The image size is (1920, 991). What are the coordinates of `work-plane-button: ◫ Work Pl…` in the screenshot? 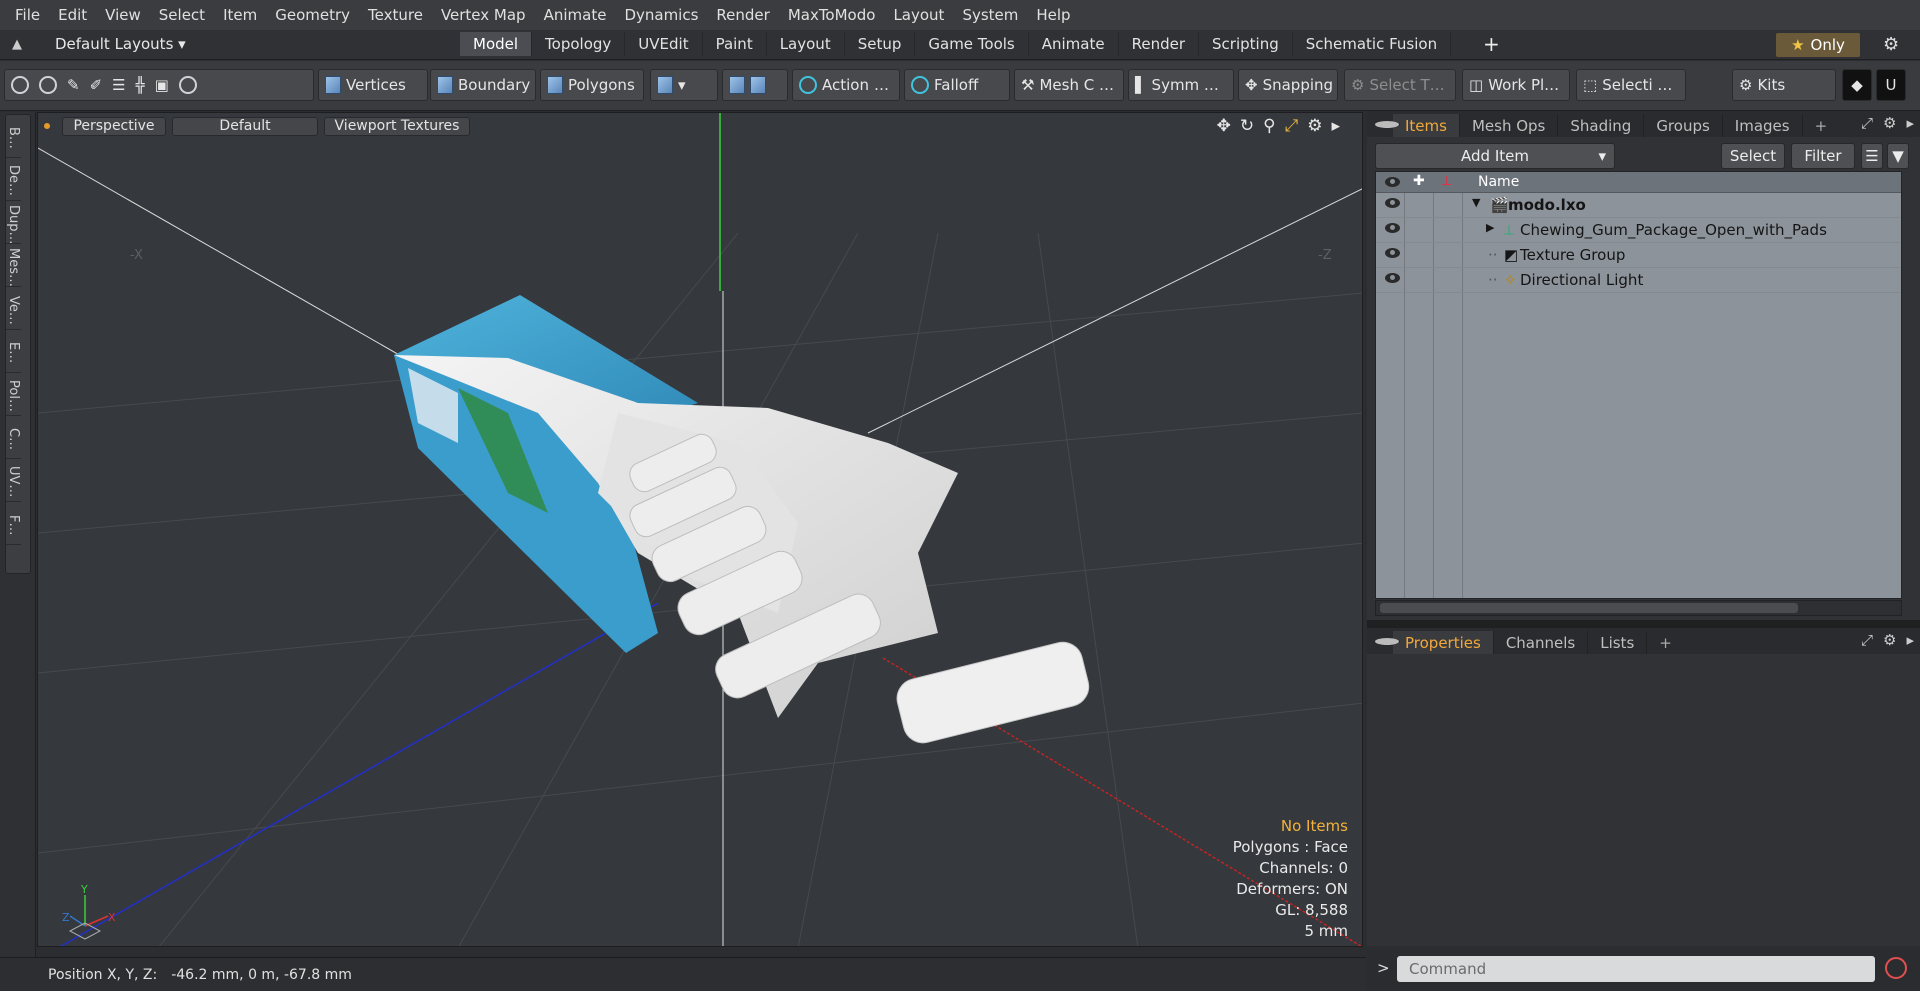 It's located at (1516, 85).